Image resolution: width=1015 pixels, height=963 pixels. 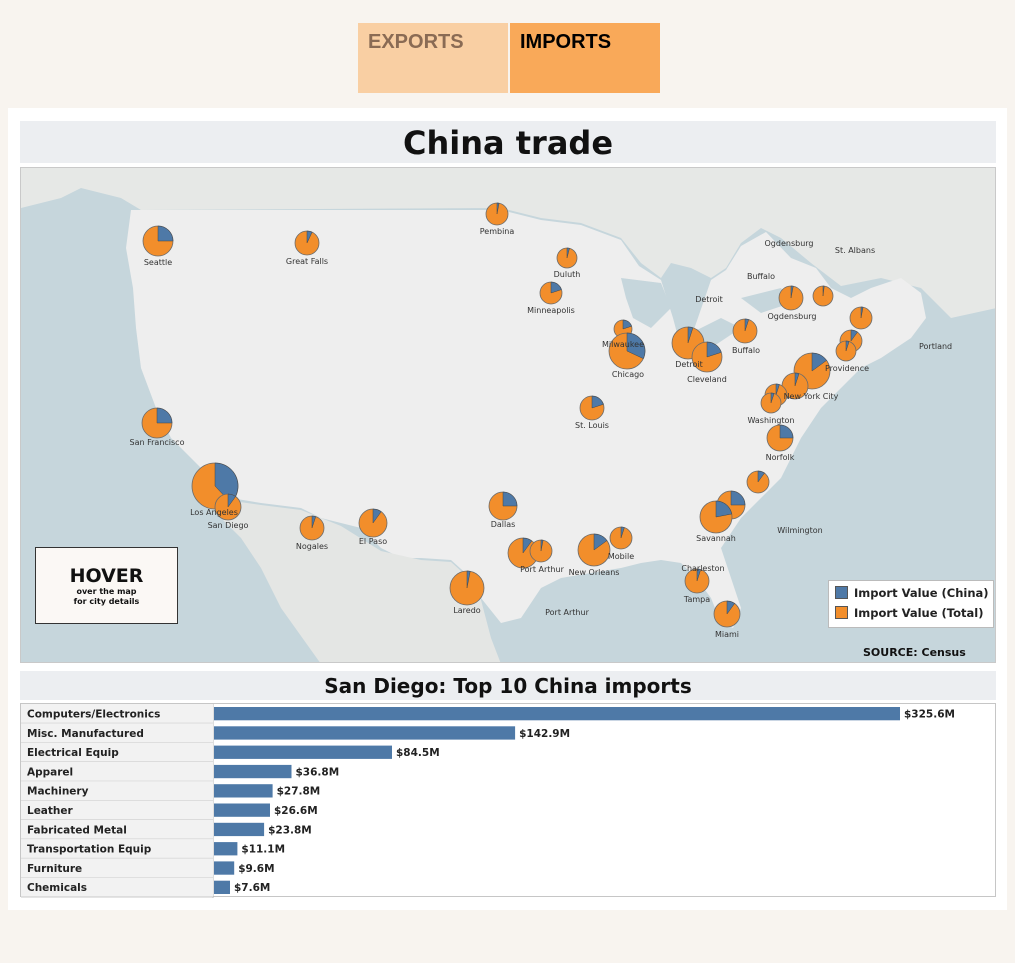 I want to click on bar-value-label: $84.5M, so click(x=418, y=753).